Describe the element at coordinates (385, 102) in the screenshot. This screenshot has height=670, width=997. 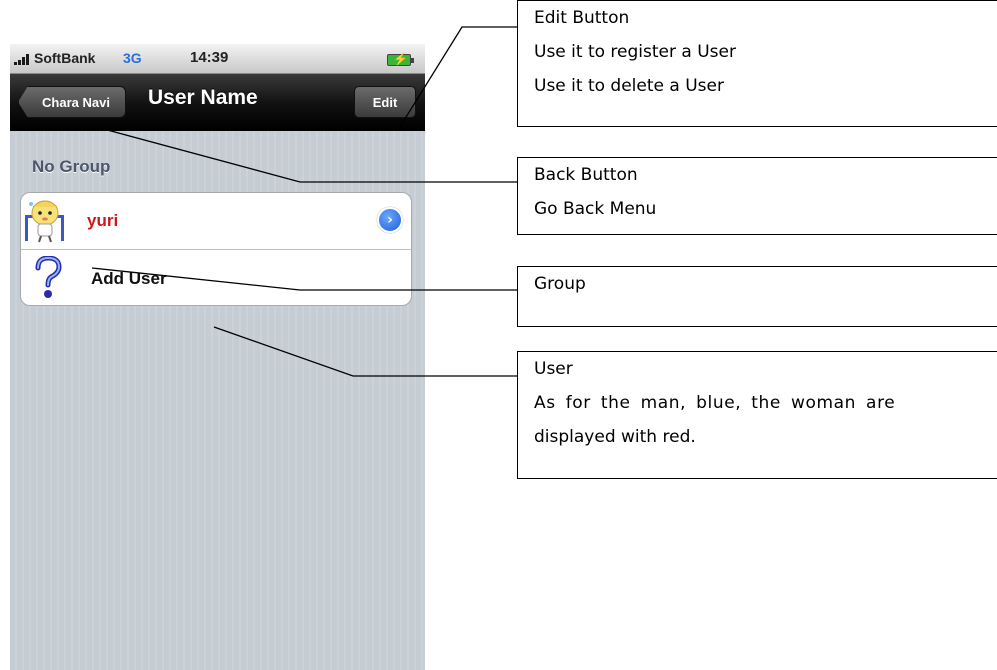
I see `edit-button: Edit` at that location.